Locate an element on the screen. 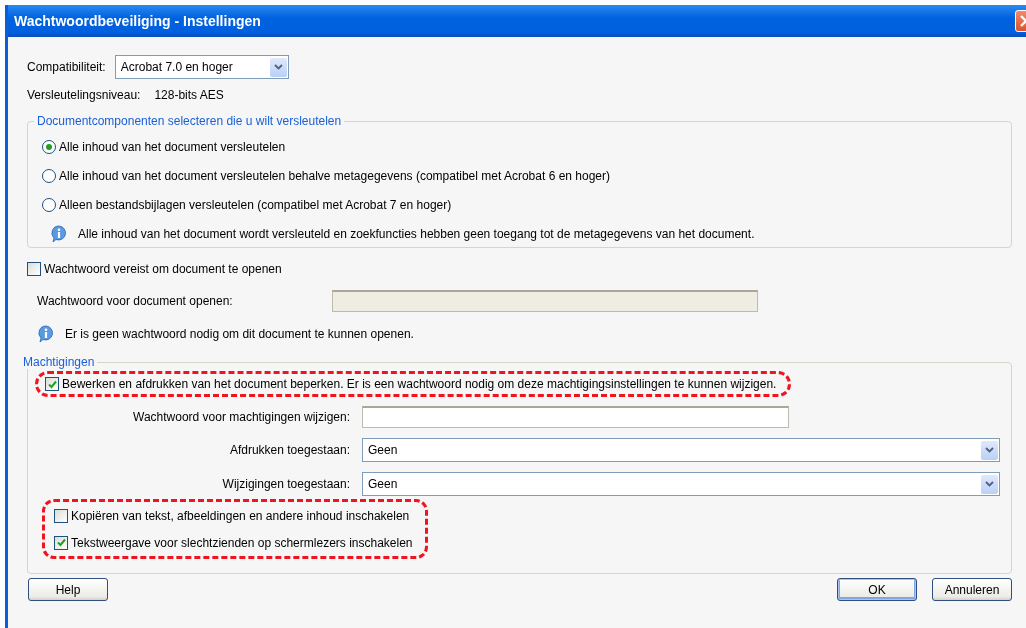 This screenshot has height=628, width=1026. compatibility-label: Compatibiliteit: is located at coordinates (66, 67).